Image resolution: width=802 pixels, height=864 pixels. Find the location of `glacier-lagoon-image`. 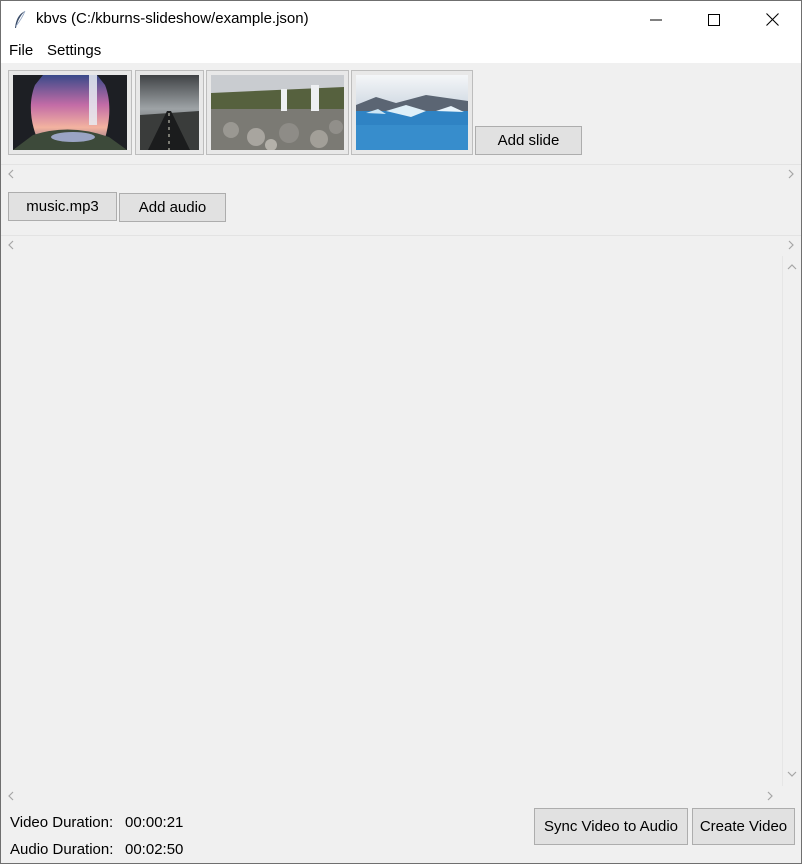

glacier-lagoon-image is located at coordinates (412, 112).